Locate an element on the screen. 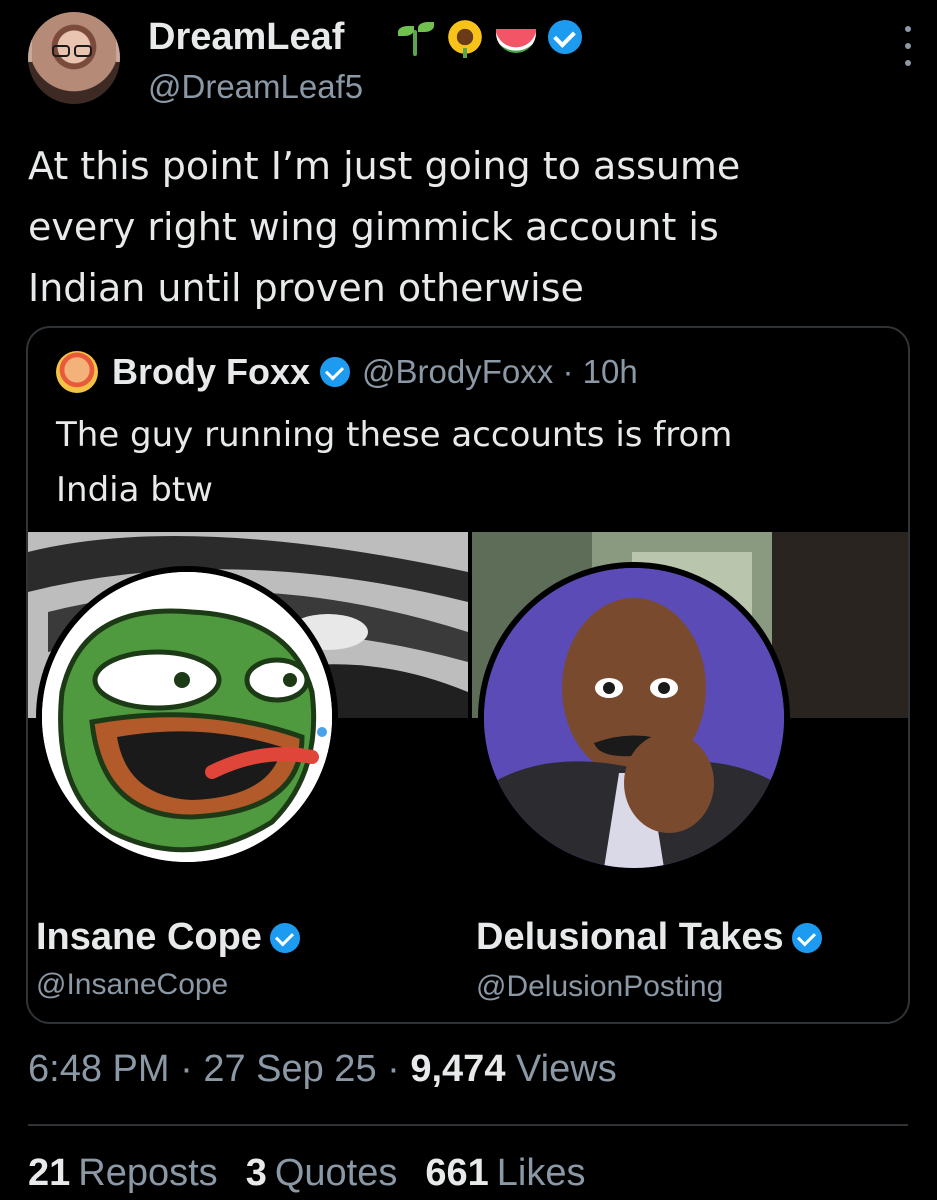 The width and height of the screenshot is (937, 1200). profile-card-handle: @DelusionPosting is located at coordinates (600, 986).